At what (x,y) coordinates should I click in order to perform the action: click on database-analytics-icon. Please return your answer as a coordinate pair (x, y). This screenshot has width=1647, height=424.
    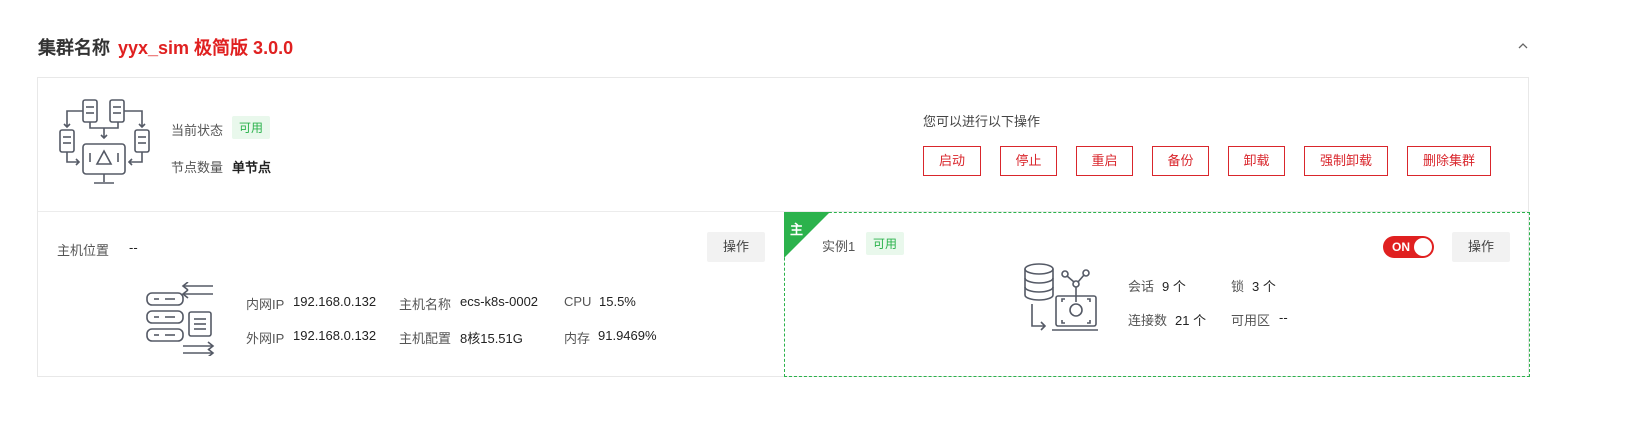
    Looking at the image, I should click on (1061, 297).